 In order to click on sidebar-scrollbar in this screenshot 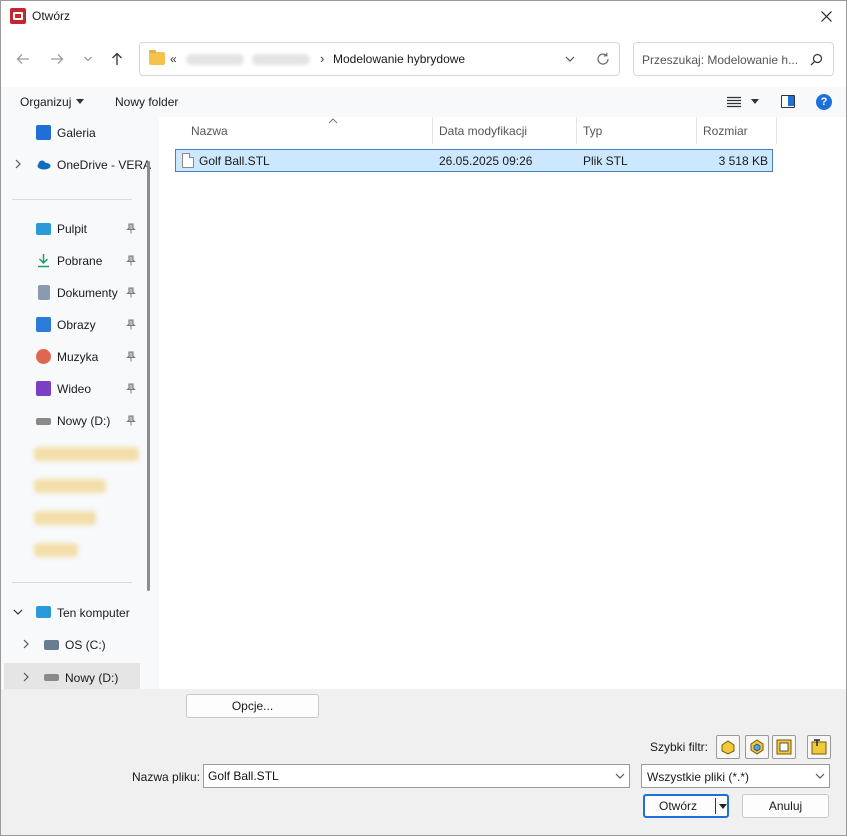, I will do `click(148, 376)`.